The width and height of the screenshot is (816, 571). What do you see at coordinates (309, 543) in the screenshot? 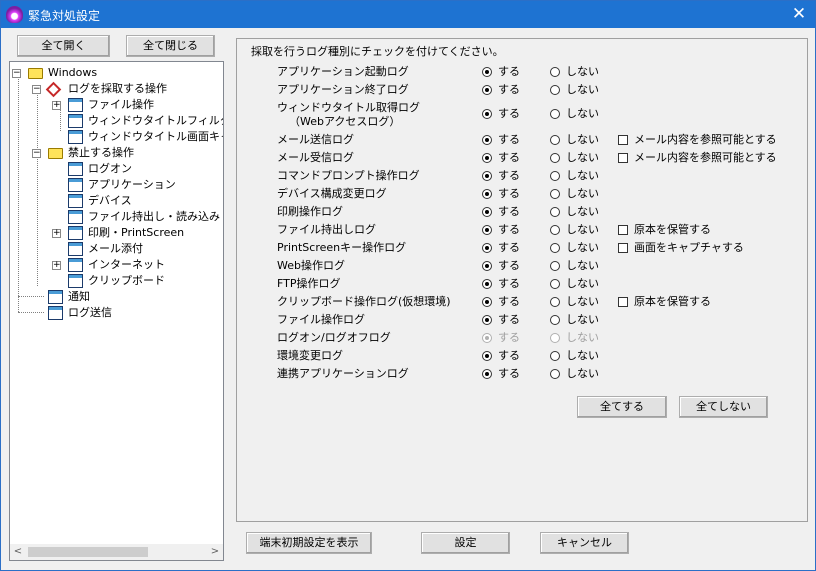
I see `show-terminal-defaults-button: 端末初期設定を表示` at bounding box center [309, 543].